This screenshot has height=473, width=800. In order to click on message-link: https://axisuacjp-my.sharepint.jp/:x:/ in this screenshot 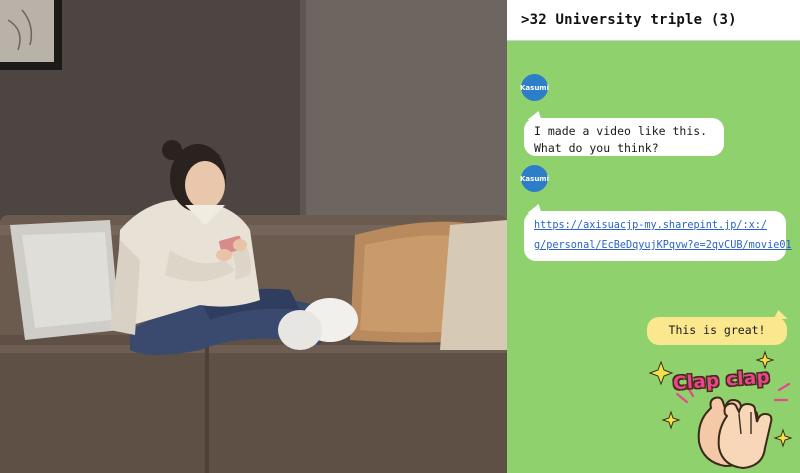, I will do `click(655, 225)`.